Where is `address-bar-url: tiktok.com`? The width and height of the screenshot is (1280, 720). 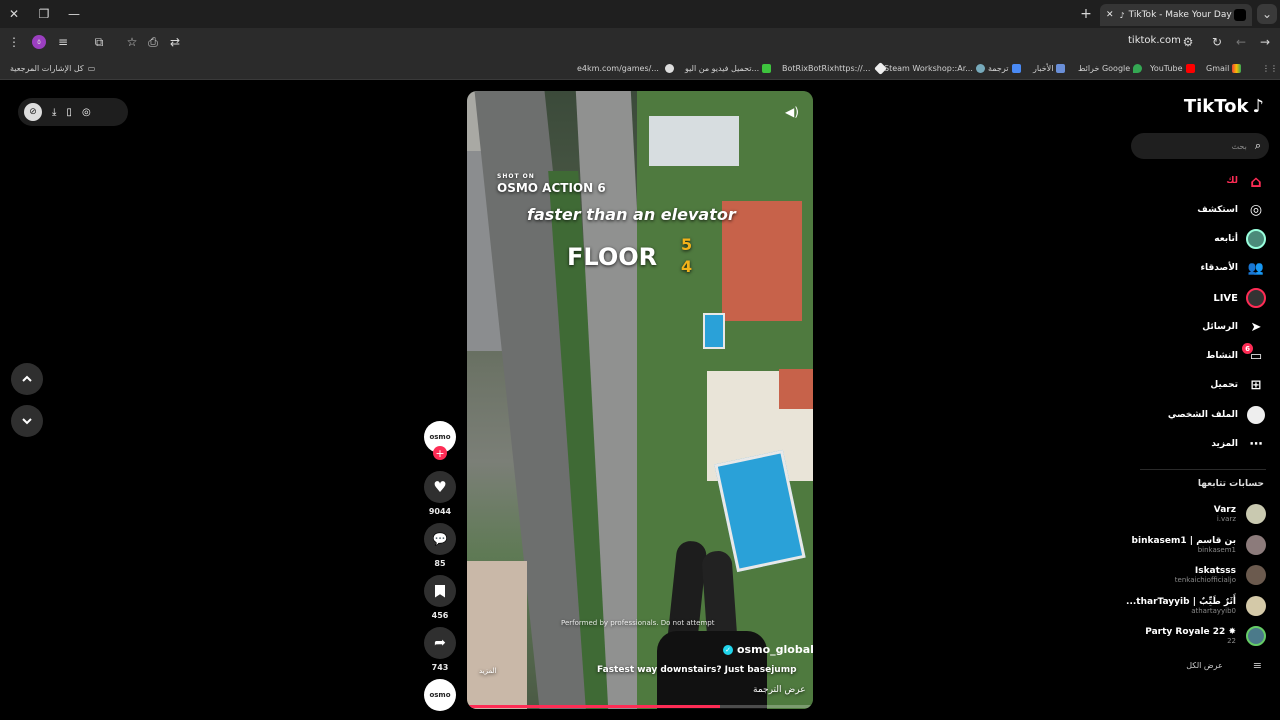
address-bar-url: tiktok.com is located at coordinates (1154, 40).